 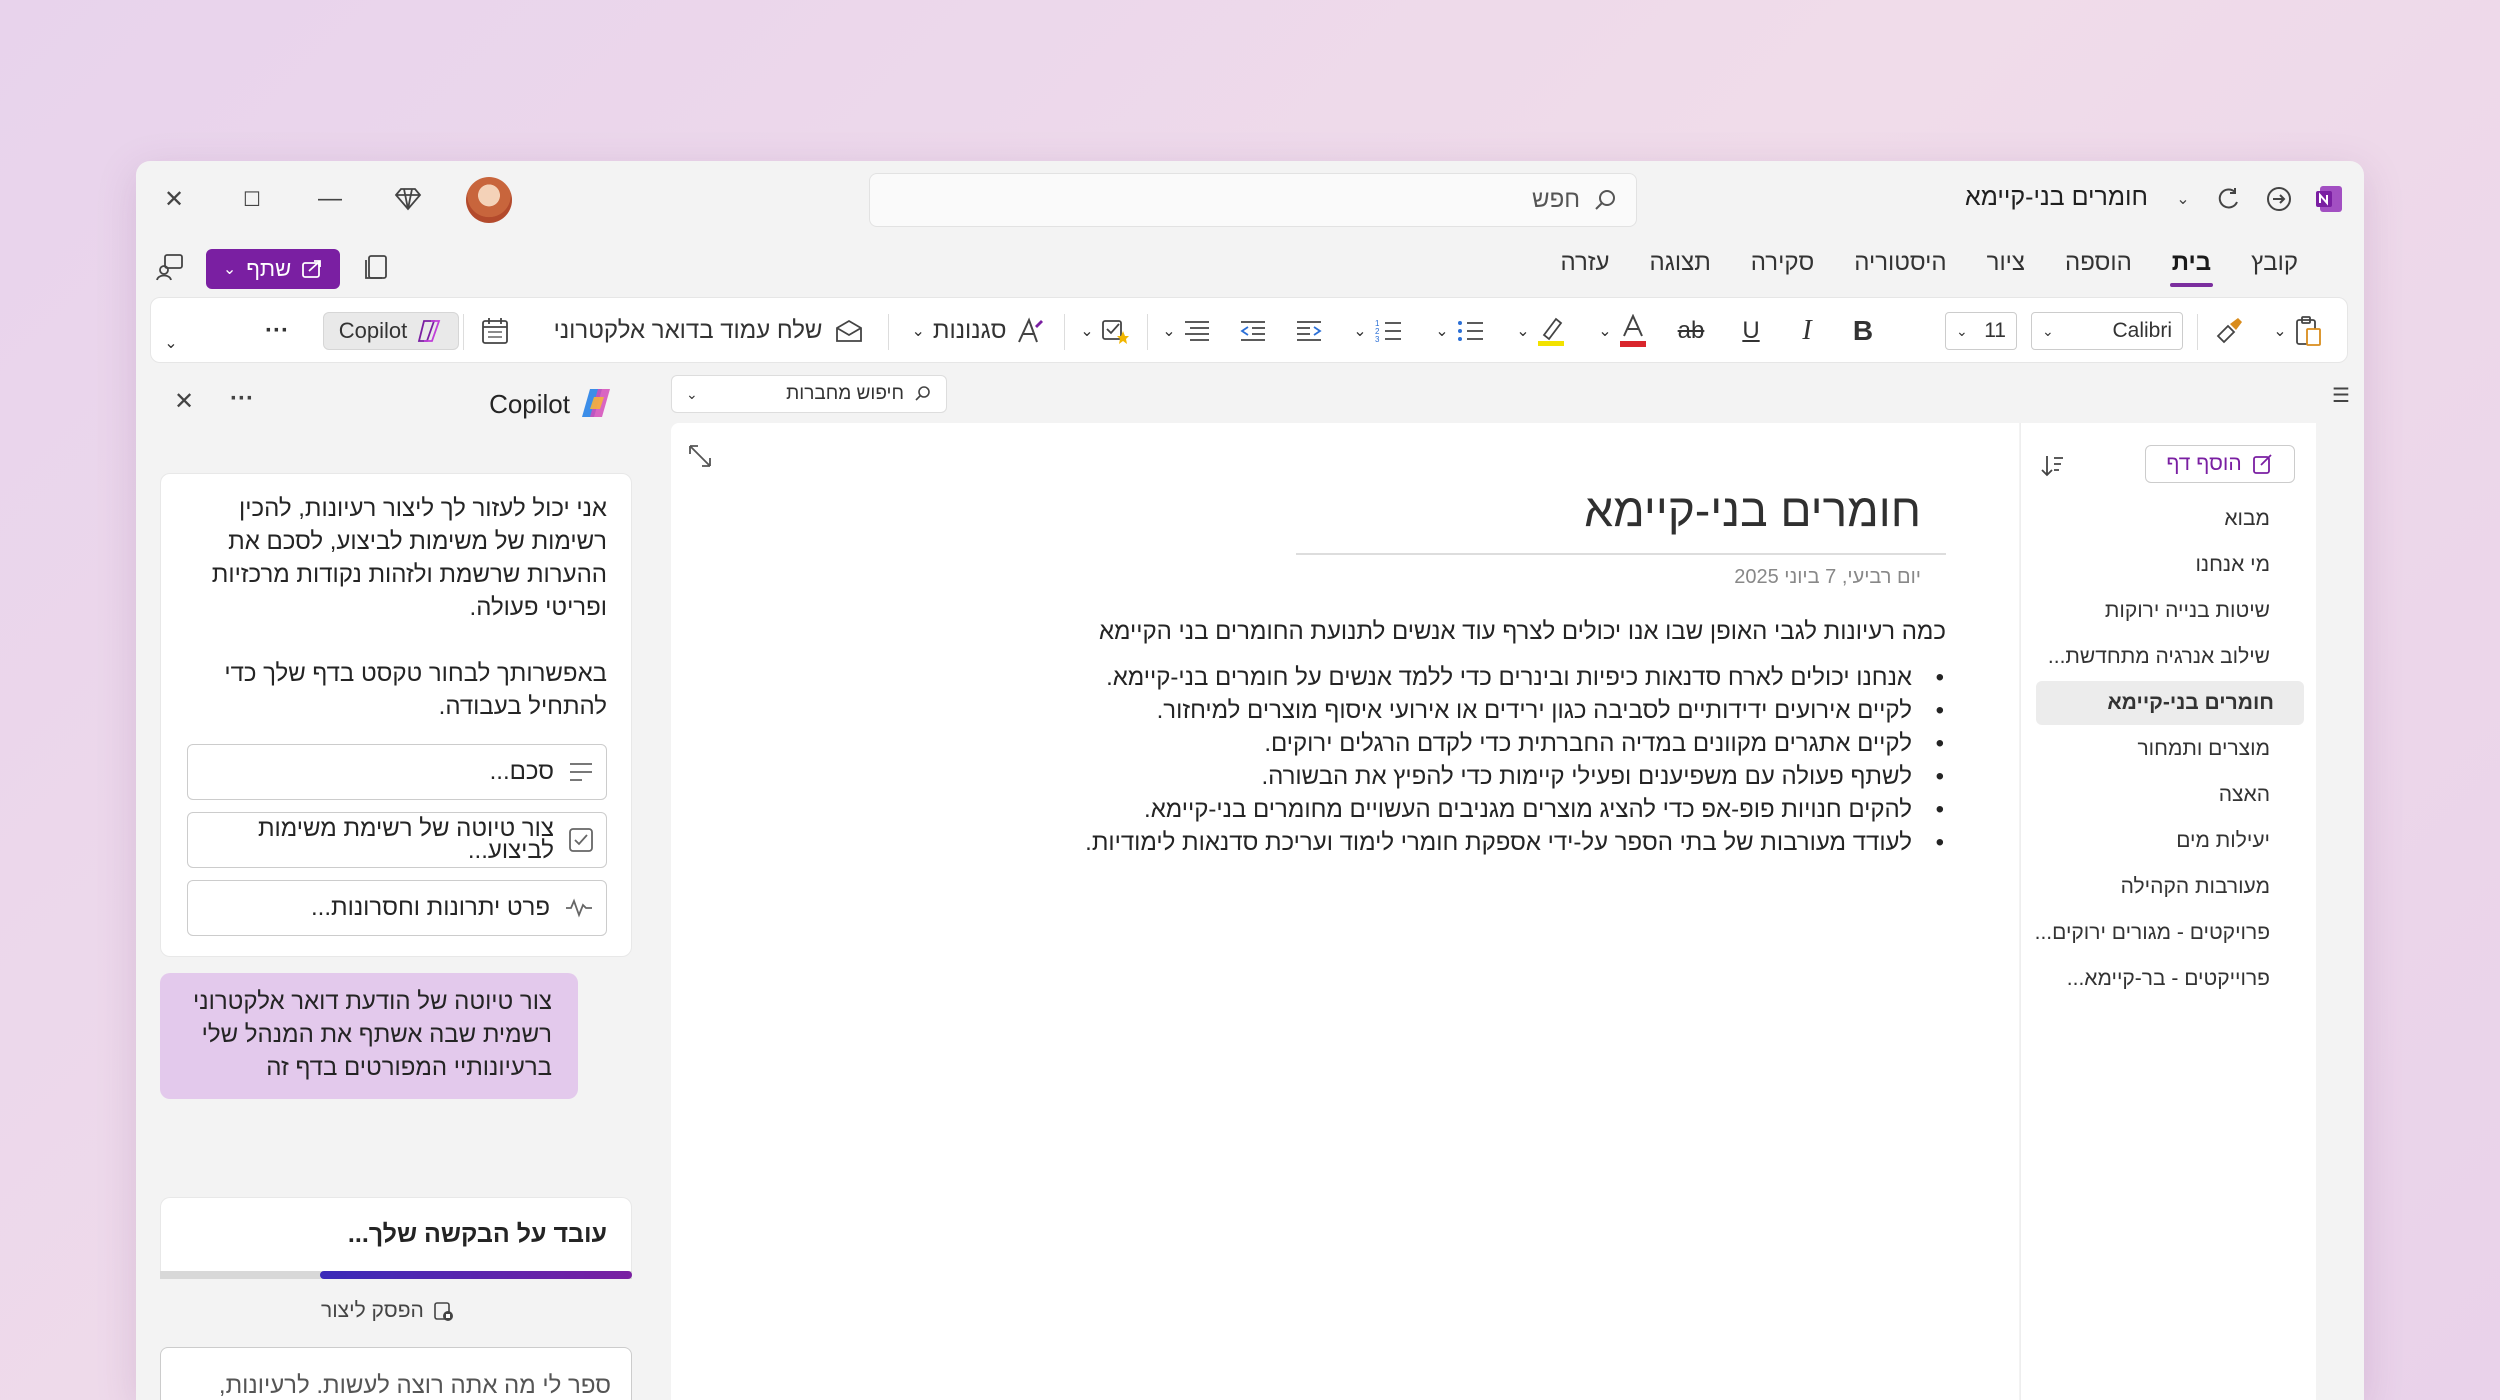 I want to click on title-divider, so click(x=1621, y=554).